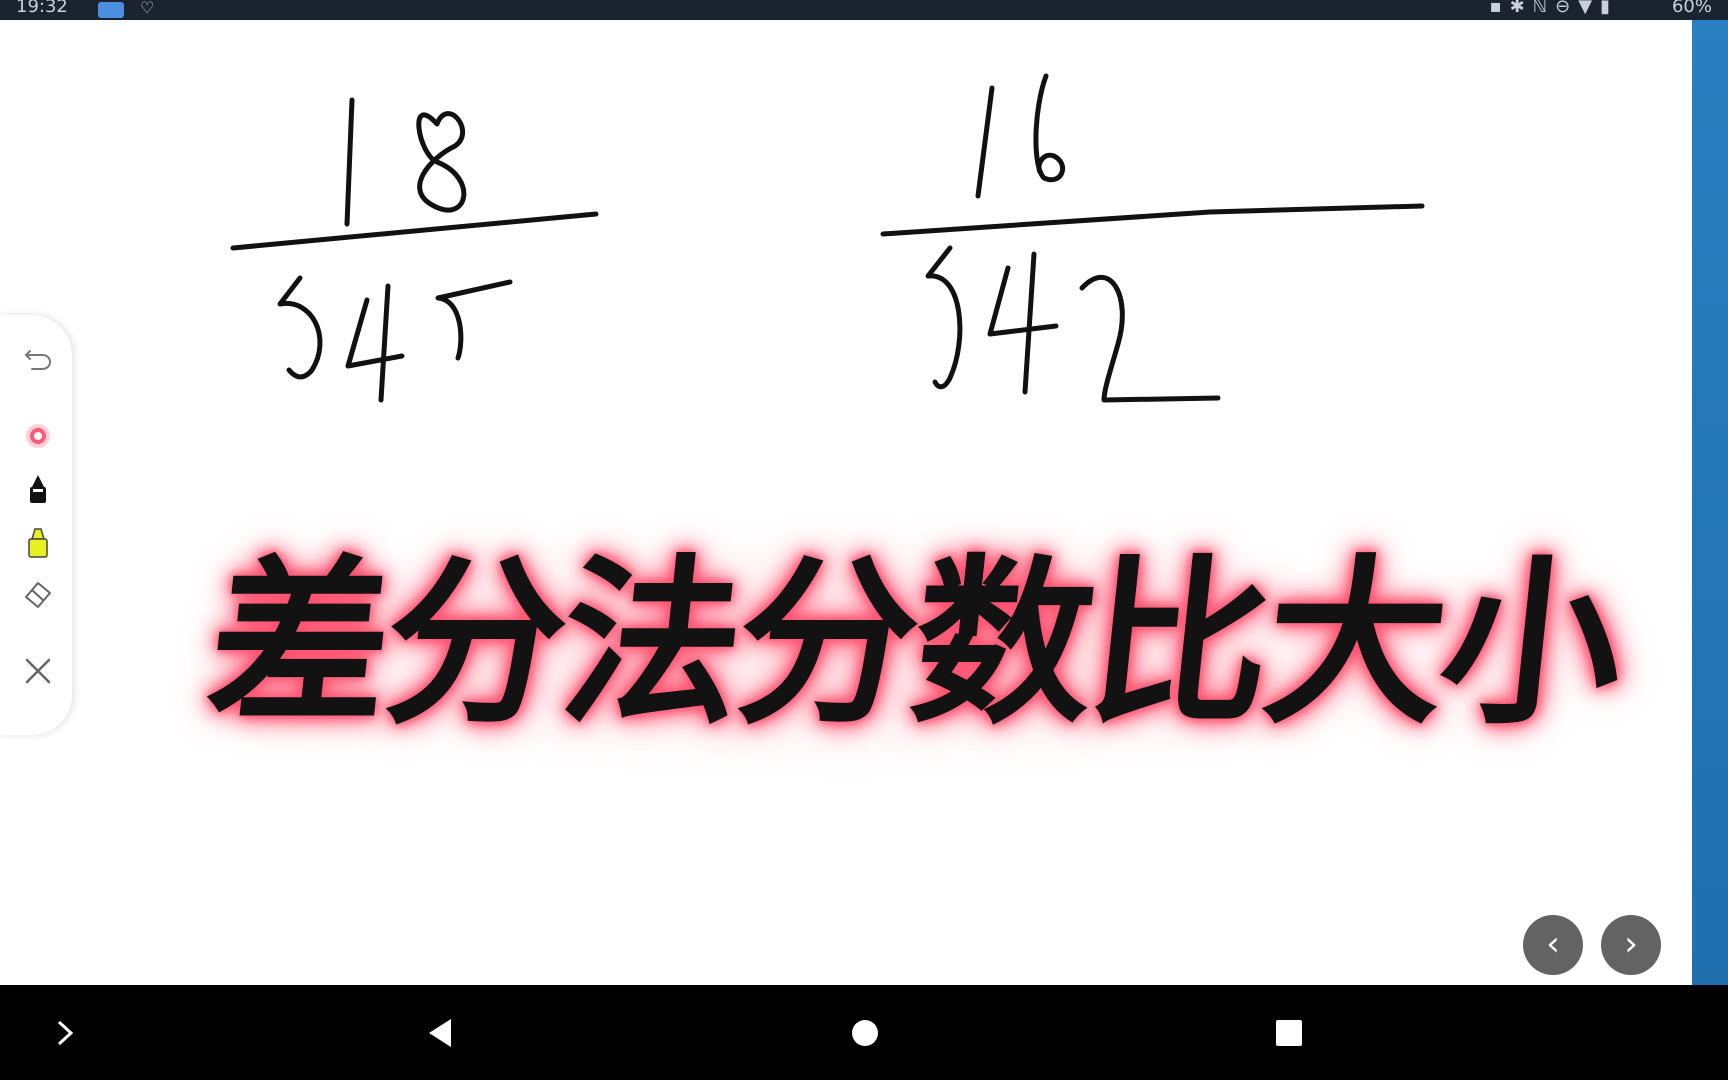 This screenshot has height=1080, width=1728. Describe the element at coordinates (414, 231) in the screenshot. I see `fraction-1-bar` at that location.